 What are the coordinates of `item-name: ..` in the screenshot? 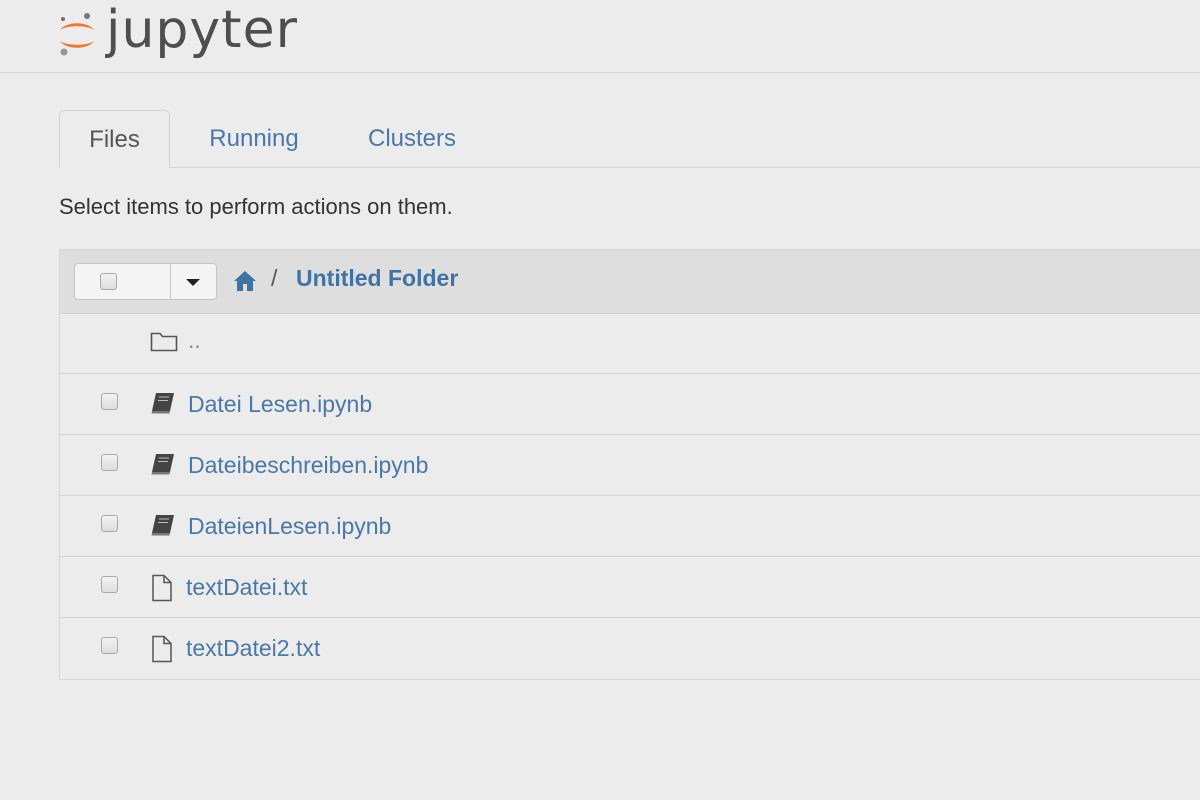 It's located at (194, 340).